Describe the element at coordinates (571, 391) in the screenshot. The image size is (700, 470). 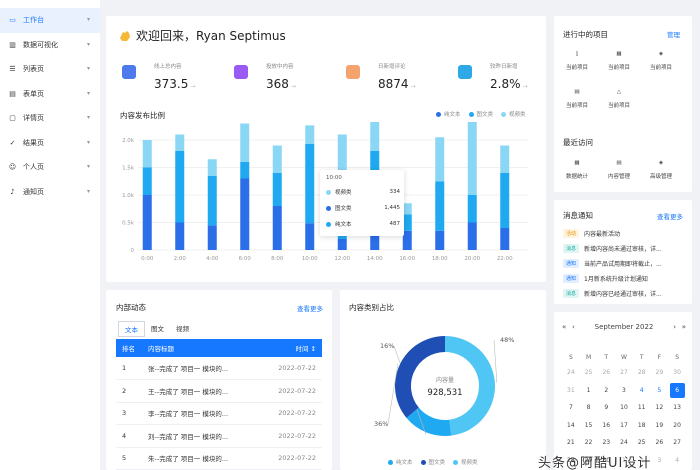
I see `calendar-day: 31` at that location.